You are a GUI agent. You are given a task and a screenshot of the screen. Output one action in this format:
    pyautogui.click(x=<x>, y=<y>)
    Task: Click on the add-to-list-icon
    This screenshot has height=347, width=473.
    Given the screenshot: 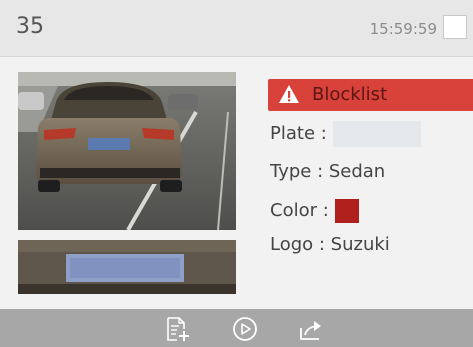 What is the action you would take?
    pyautogui.click(x=177, y=329)
    